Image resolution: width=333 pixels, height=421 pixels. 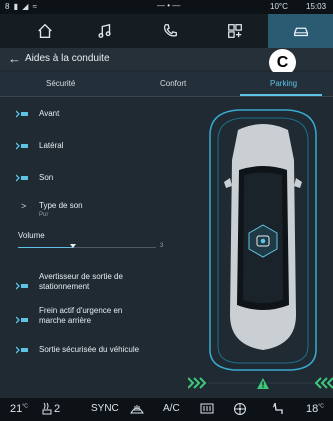 What do you see at coordinates (64, 286) in the screenshot?
I see `setting-label-line2: stationnement` at bounding box center [64, 286].